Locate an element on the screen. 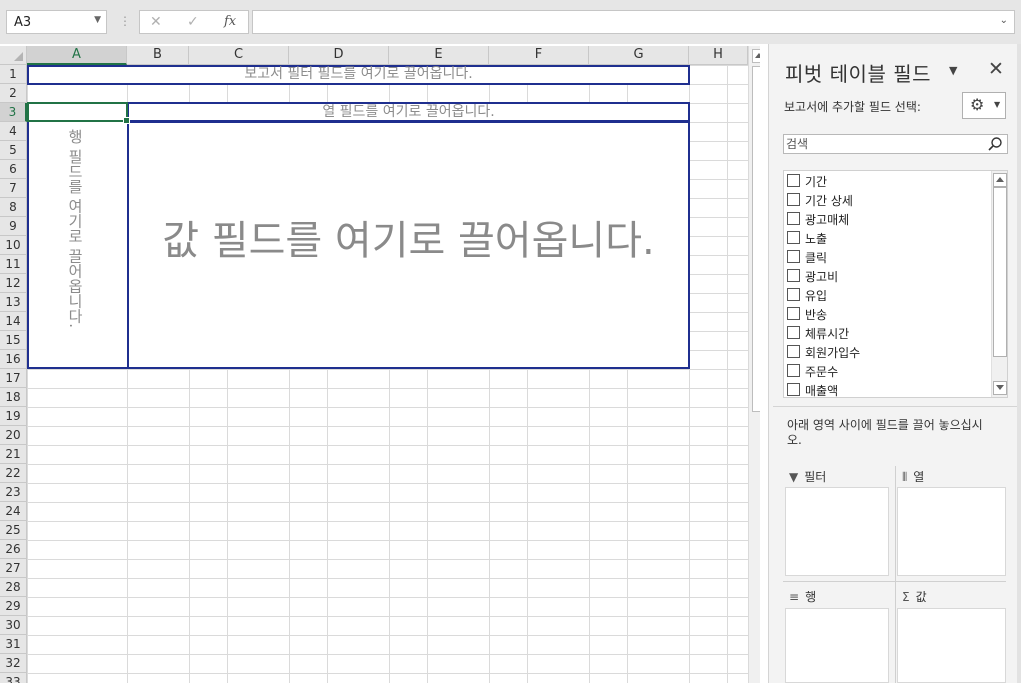 The width and height of the screenshot is (1021, 683). row-header: 30 is located at coordinates (13, 625).